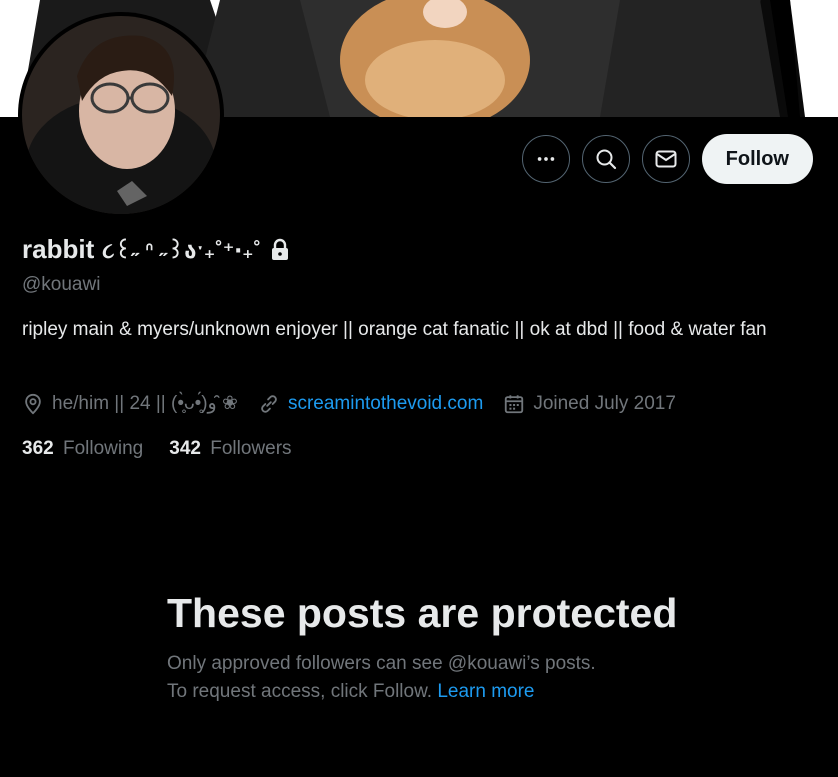 The image size is (838, 777). Describe the element at coordinates (385, 404) in the screenshot. I see `website-link: screamintothevoid.com` at that location.